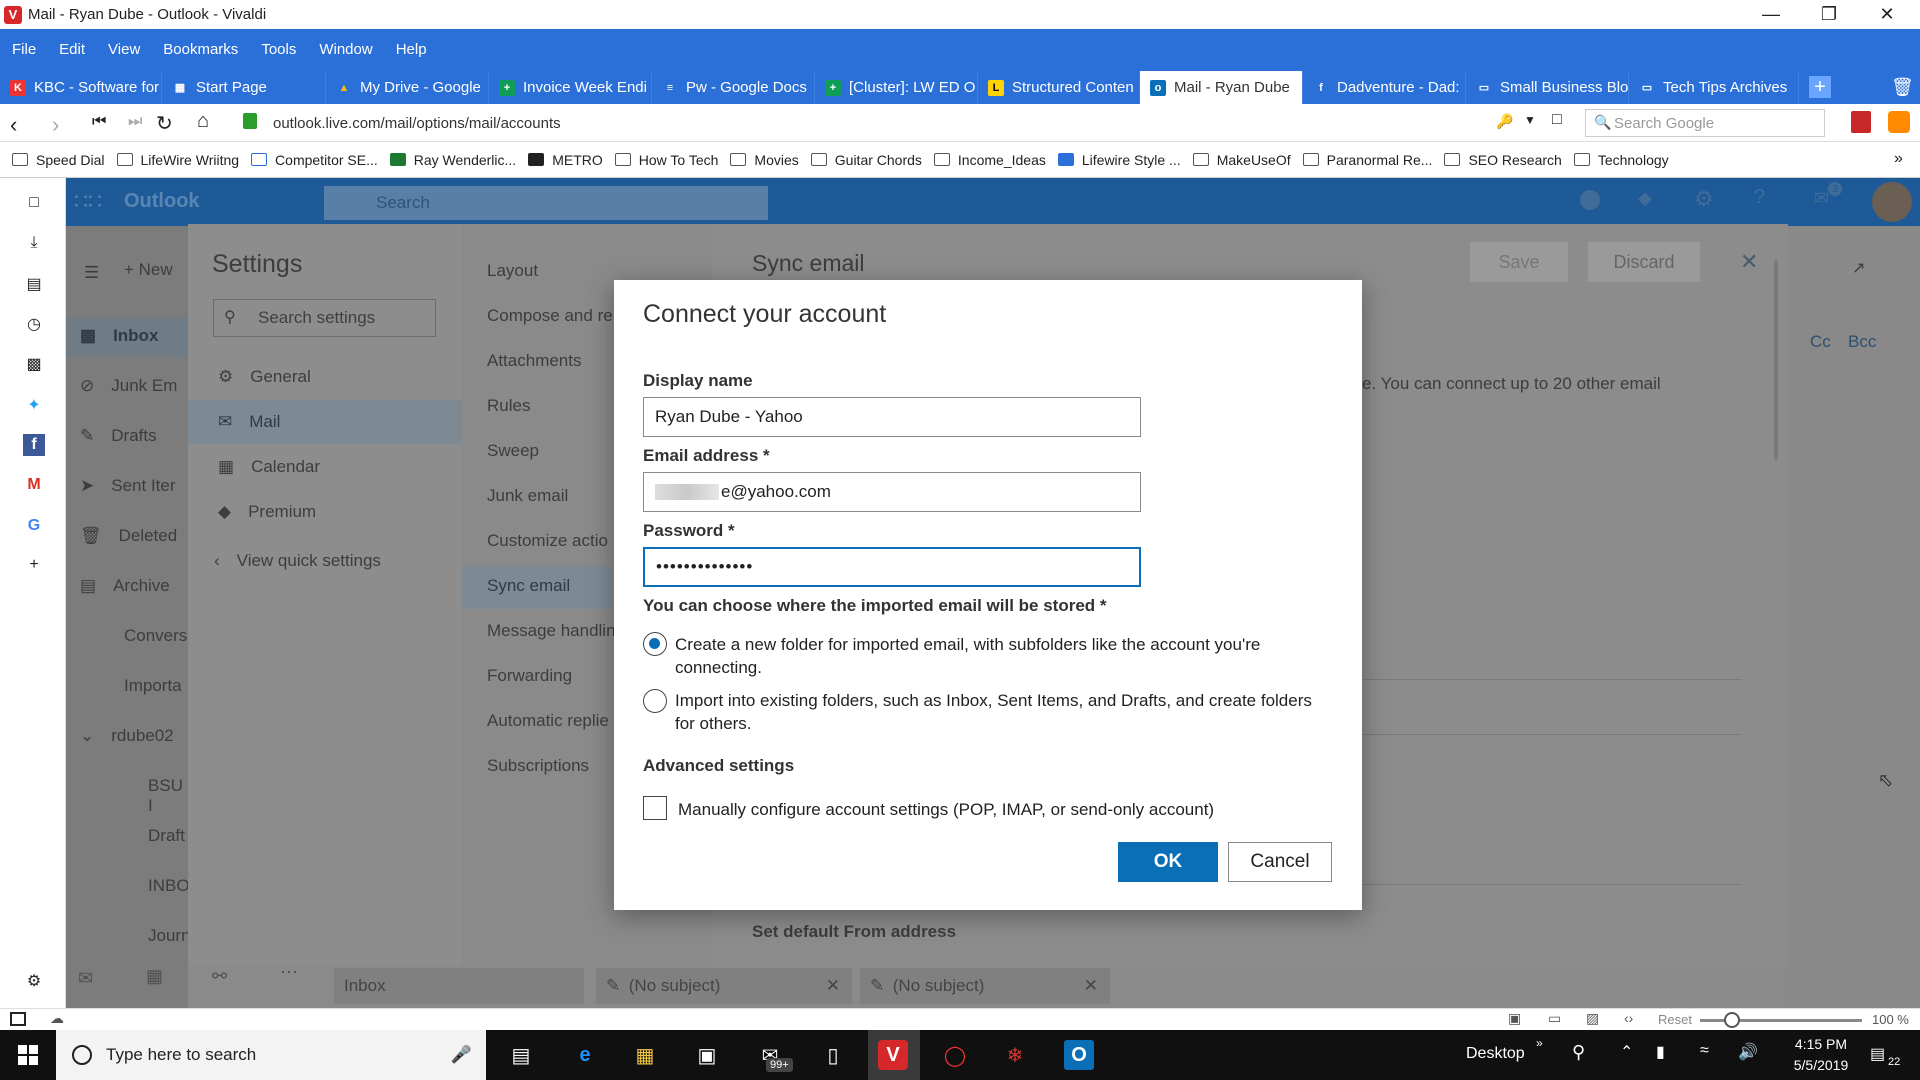 This screenshot has height=1080, width=1920. Describe the element at coordinates (1660, 1052) in the screenshot. I see `battery-icon: ▮` at that location.